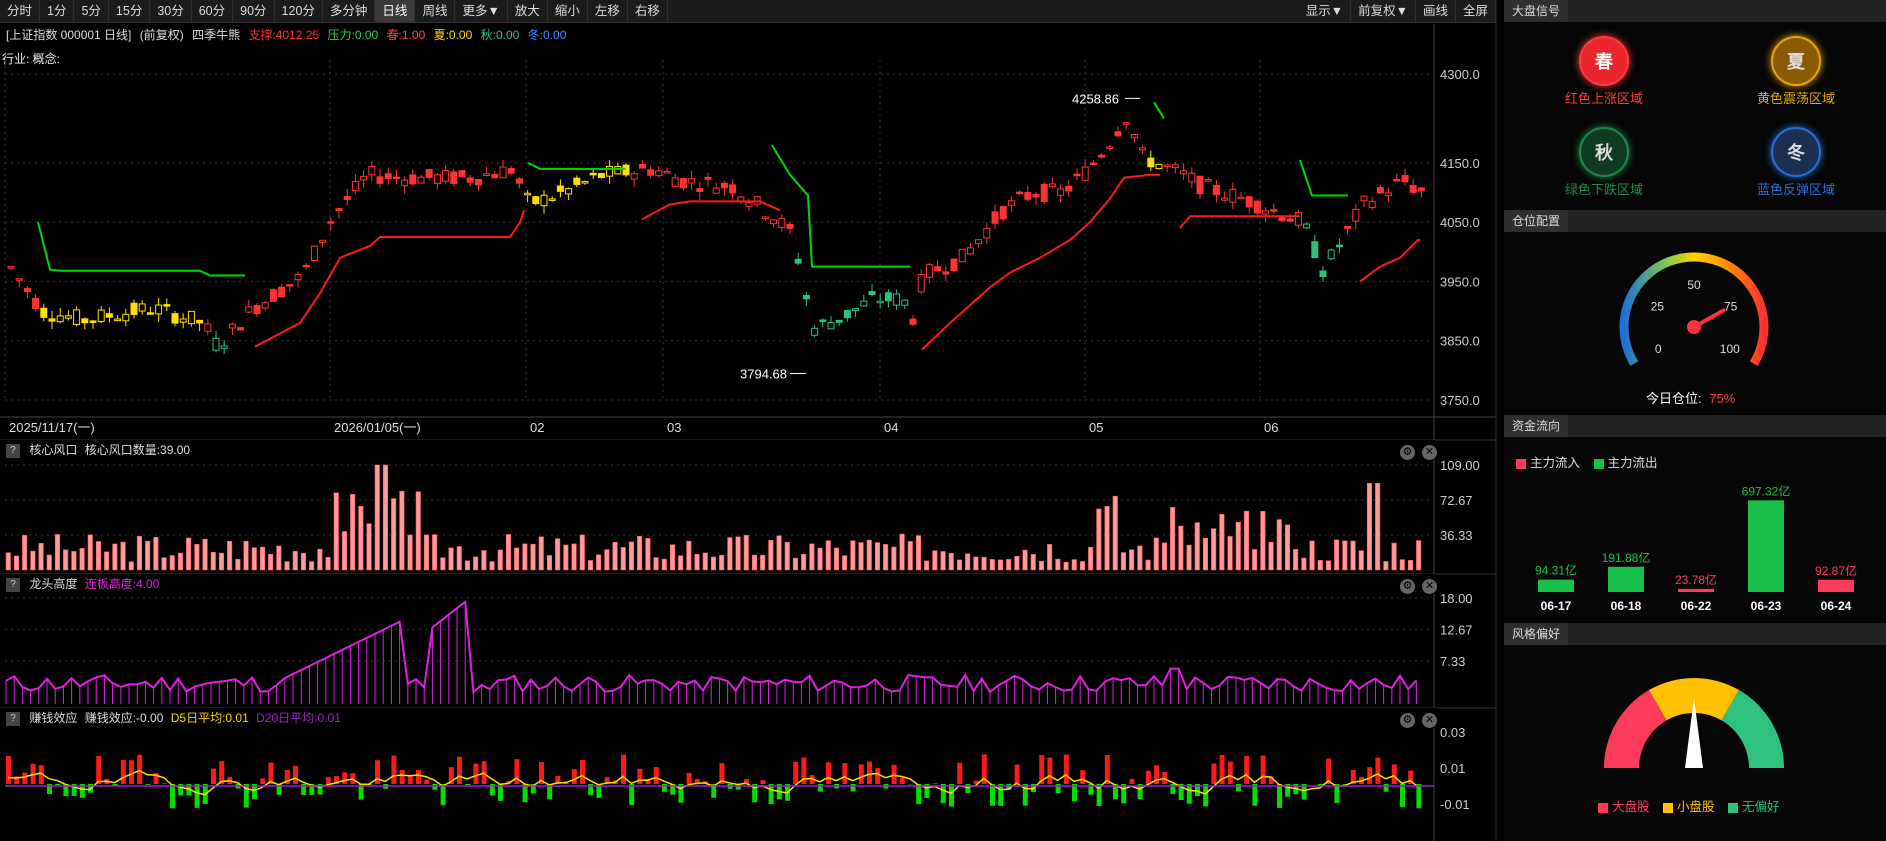 The height and width of the screenshot is (841, 1886). I want to click on winter-icon: 冬, so click(1796, 152).